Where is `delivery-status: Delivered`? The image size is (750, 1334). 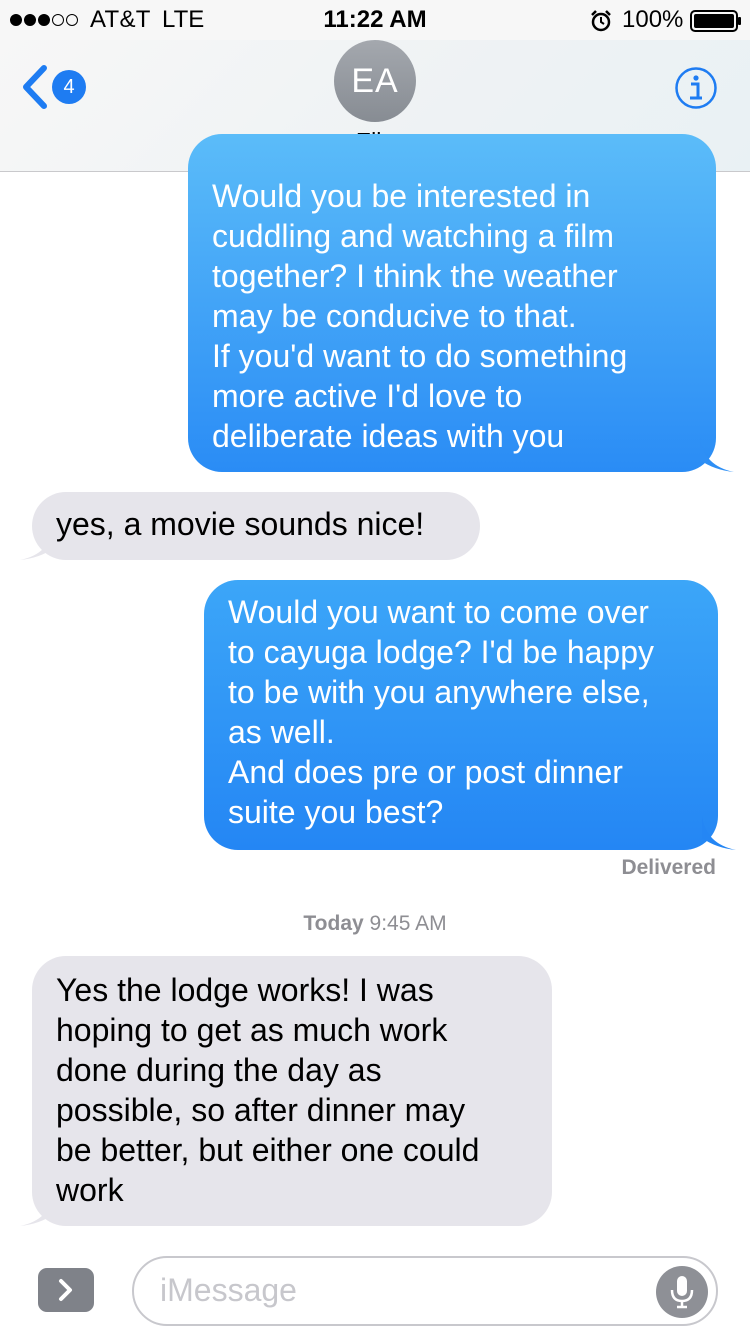
delivery-status: Delivered is located at coordinates (668, 867).